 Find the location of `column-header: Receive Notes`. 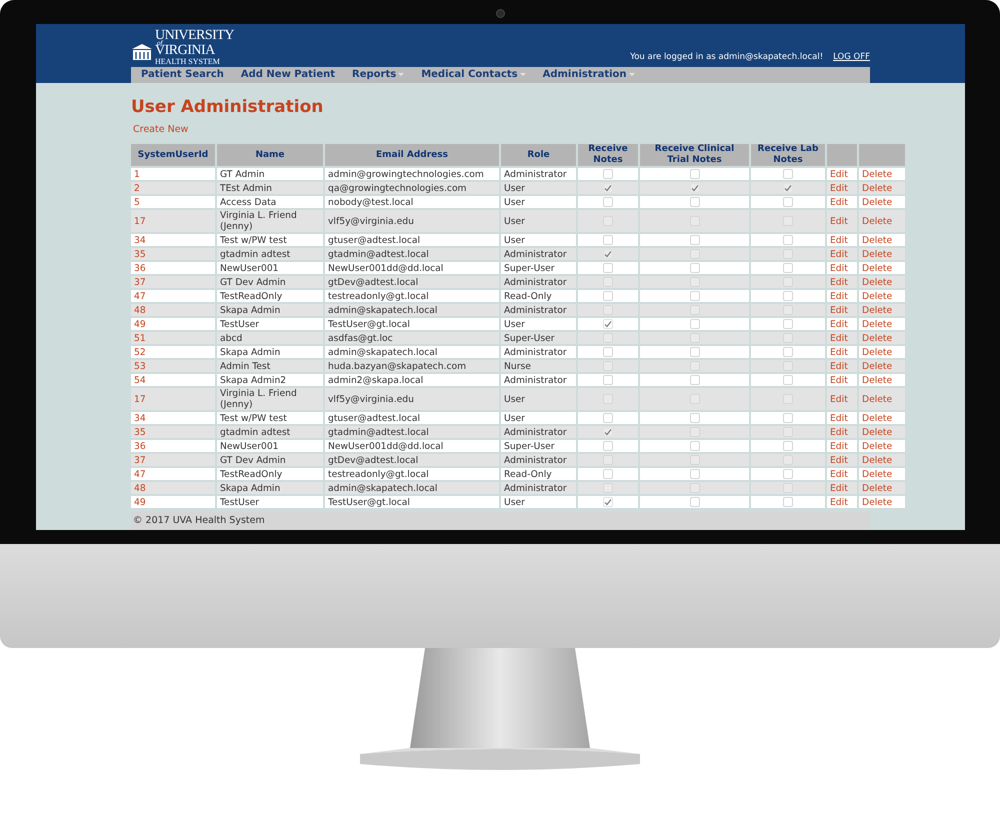

column-header: Receive Notes is located at coordinates (608, 155).